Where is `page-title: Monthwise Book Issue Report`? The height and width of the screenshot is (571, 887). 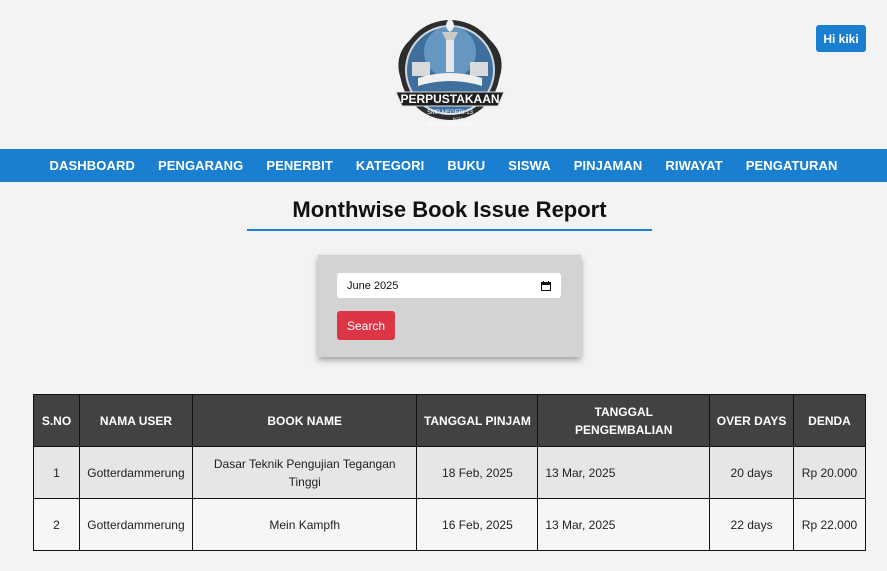
page-title: Monthwise Book Issue Report is located at coordinates (449, 209).